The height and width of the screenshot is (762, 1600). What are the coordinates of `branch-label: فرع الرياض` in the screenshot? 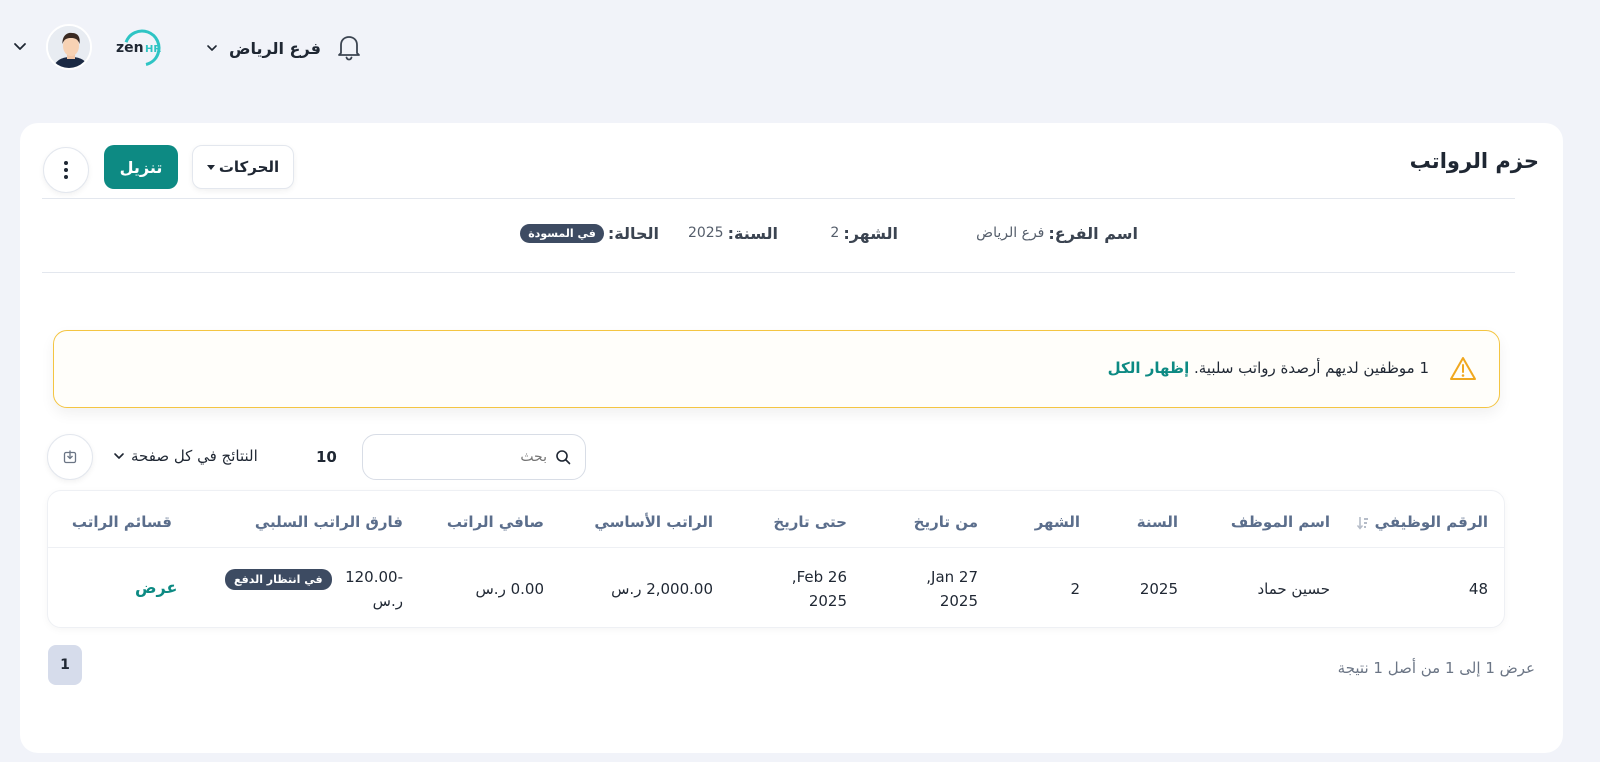 It's located at (275, 48).